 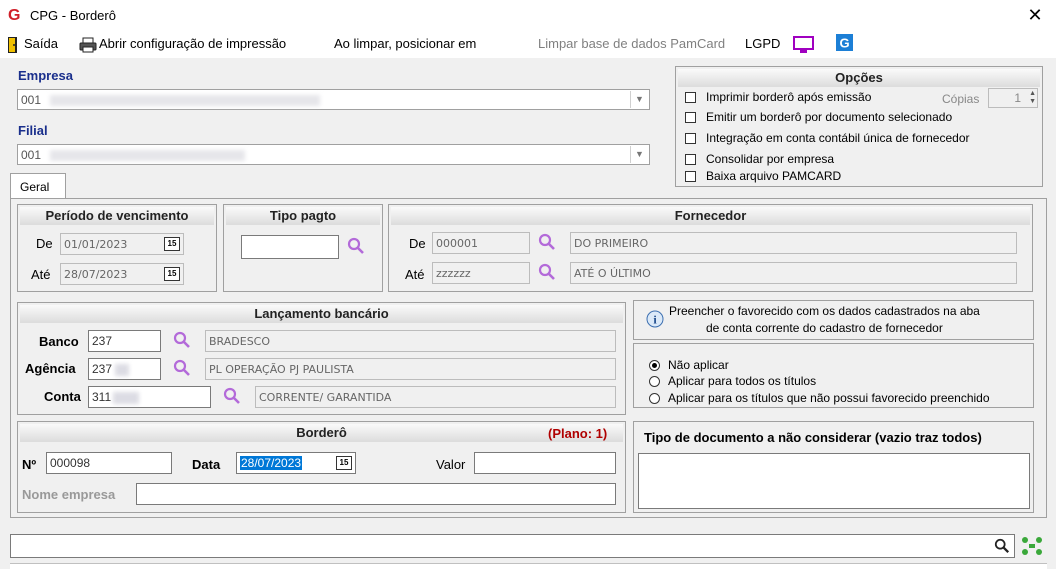 I want to click on title-bar: G CPG - Borderô ✕, so click(x=528, y=16).